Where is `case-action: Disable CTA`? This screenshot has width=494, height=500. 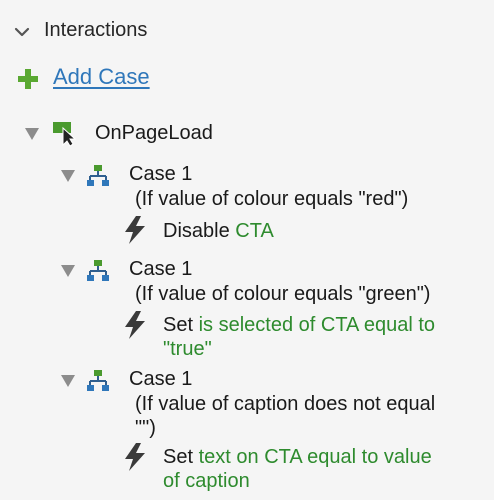 case-action: Disable CTA is located at coordinates (218, 231).